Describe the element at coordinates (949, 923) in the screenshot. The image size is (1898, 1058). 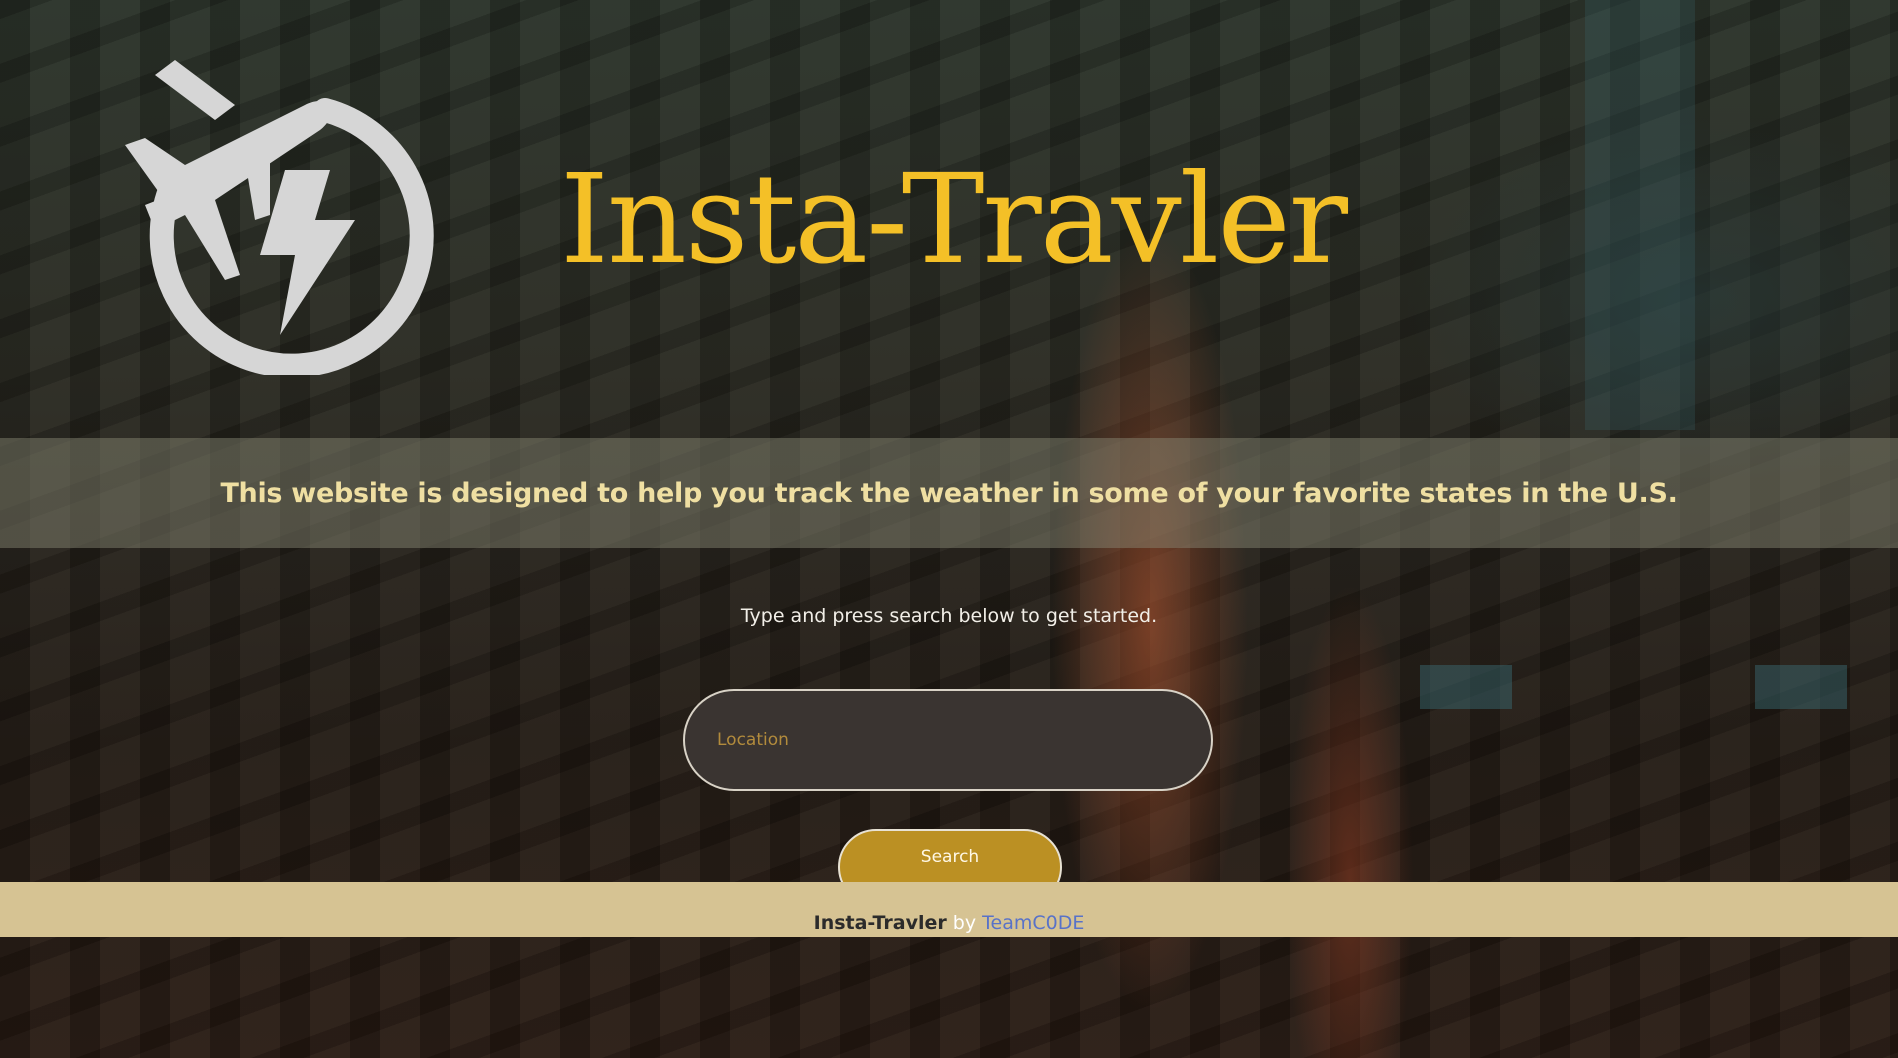
I see `footer-credit: Insta-Travler by TeamC0DE` at that location.